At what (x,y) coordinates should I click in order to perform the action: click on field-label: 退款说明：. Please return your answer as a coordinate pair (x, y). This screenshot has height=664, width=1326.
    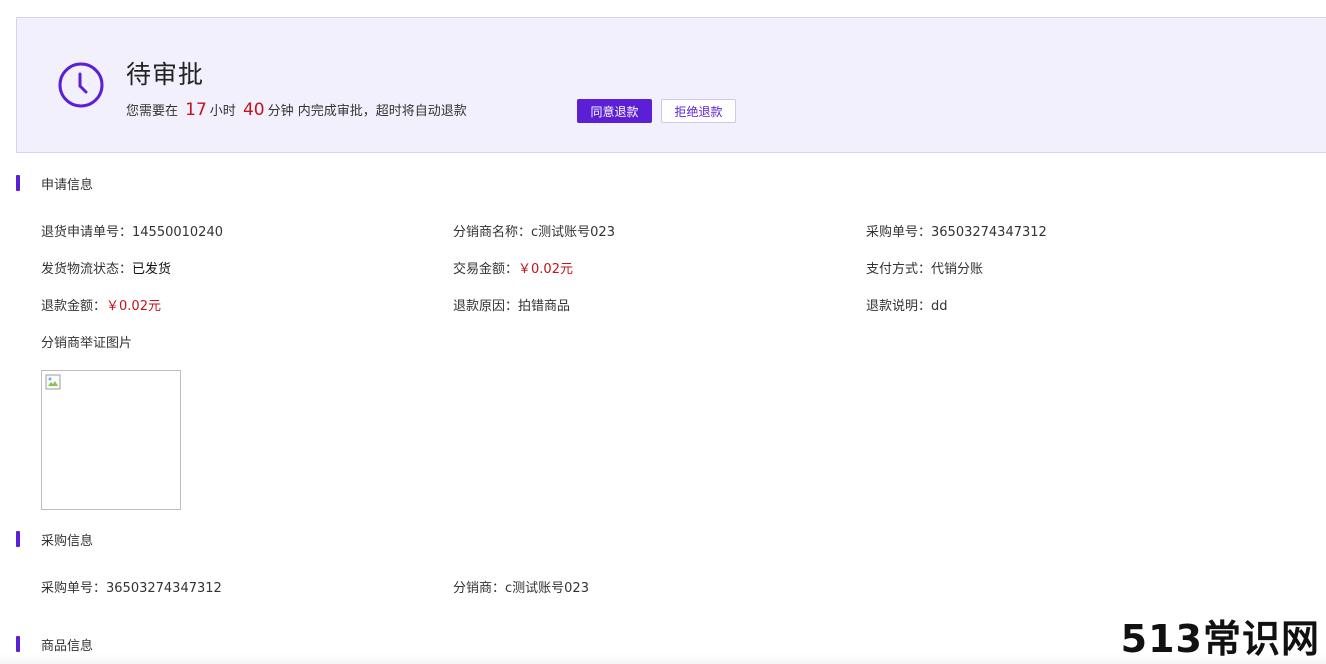
    Looking at the image, I should click on (899, 306).